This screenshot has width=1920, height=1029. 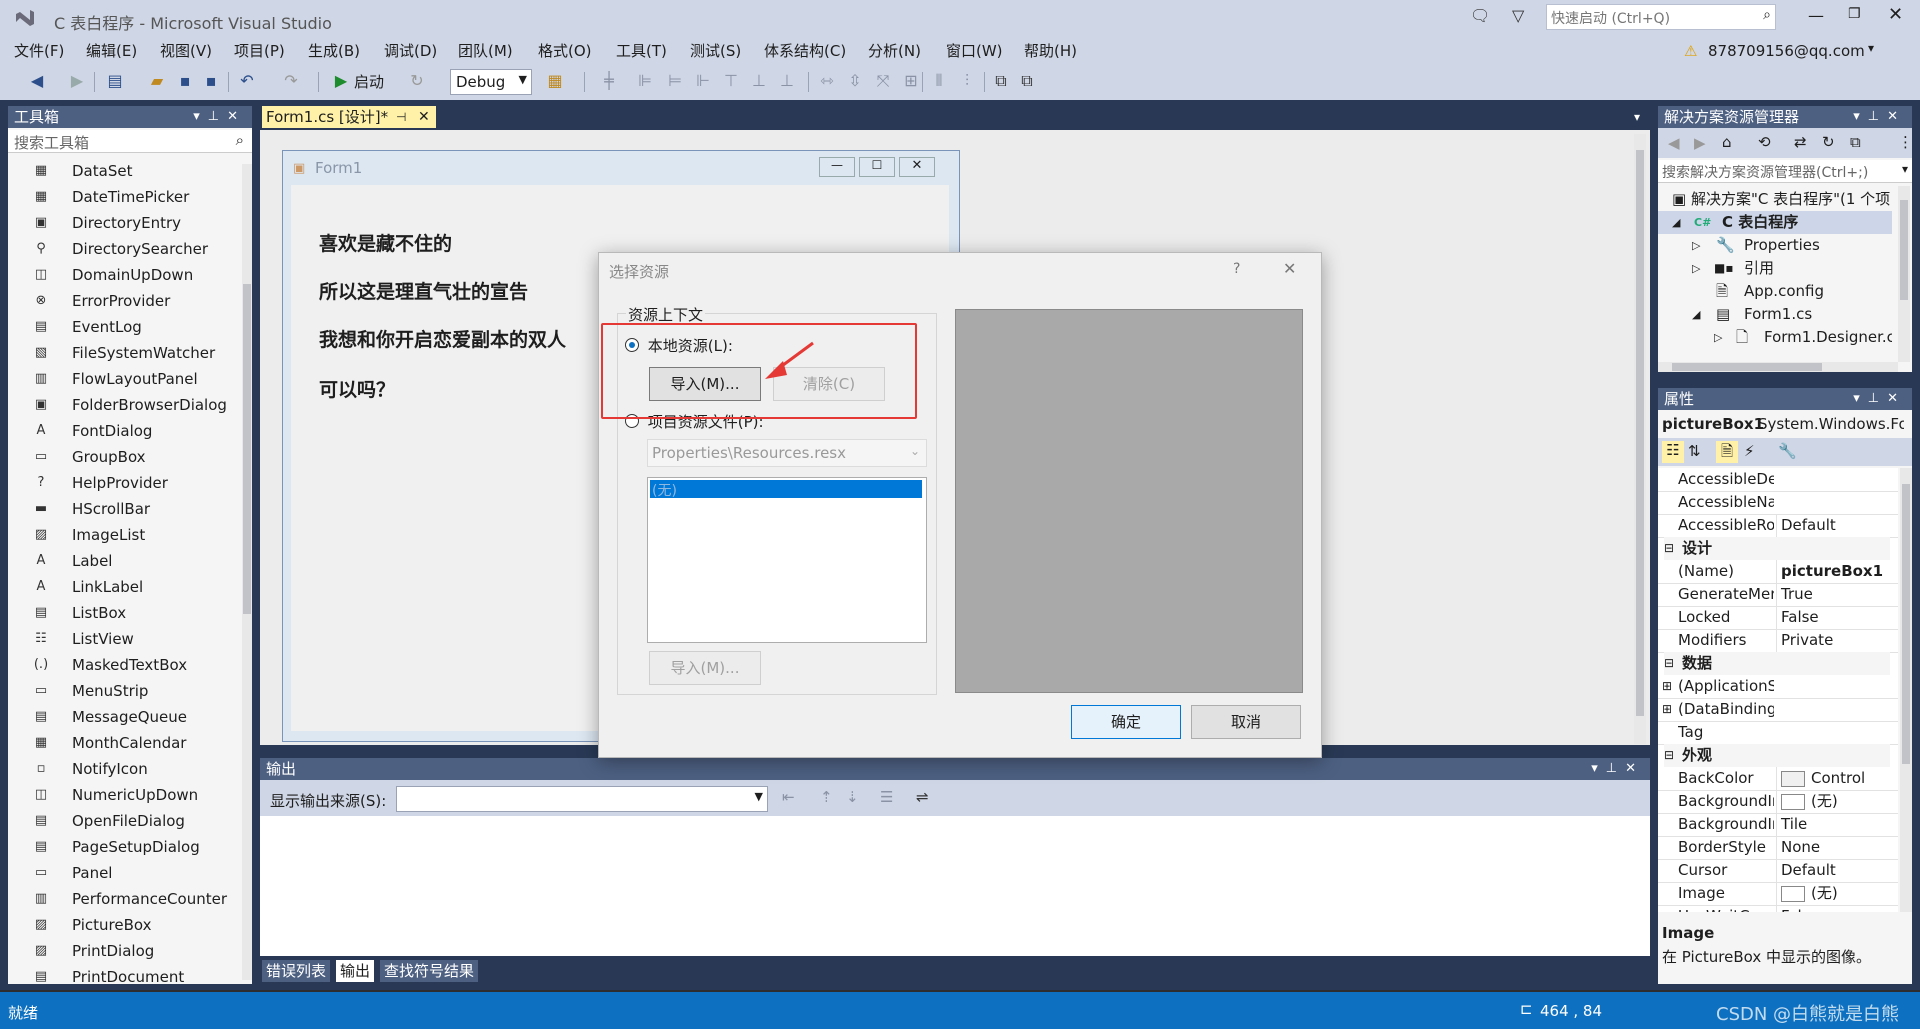 What do you see at coordinates (1777, 663) in the screenshot?
I see `property-category: ⊟ 数据` at bounding box center [1777, 663].